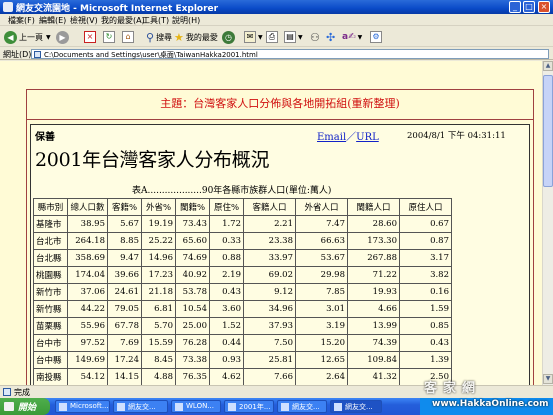 This screenshot has height=415, width=553. What do you see at coordinates (269, 241) in the screenshot?
I see `value-cell: 23.38` at bounding box center [269, 241].